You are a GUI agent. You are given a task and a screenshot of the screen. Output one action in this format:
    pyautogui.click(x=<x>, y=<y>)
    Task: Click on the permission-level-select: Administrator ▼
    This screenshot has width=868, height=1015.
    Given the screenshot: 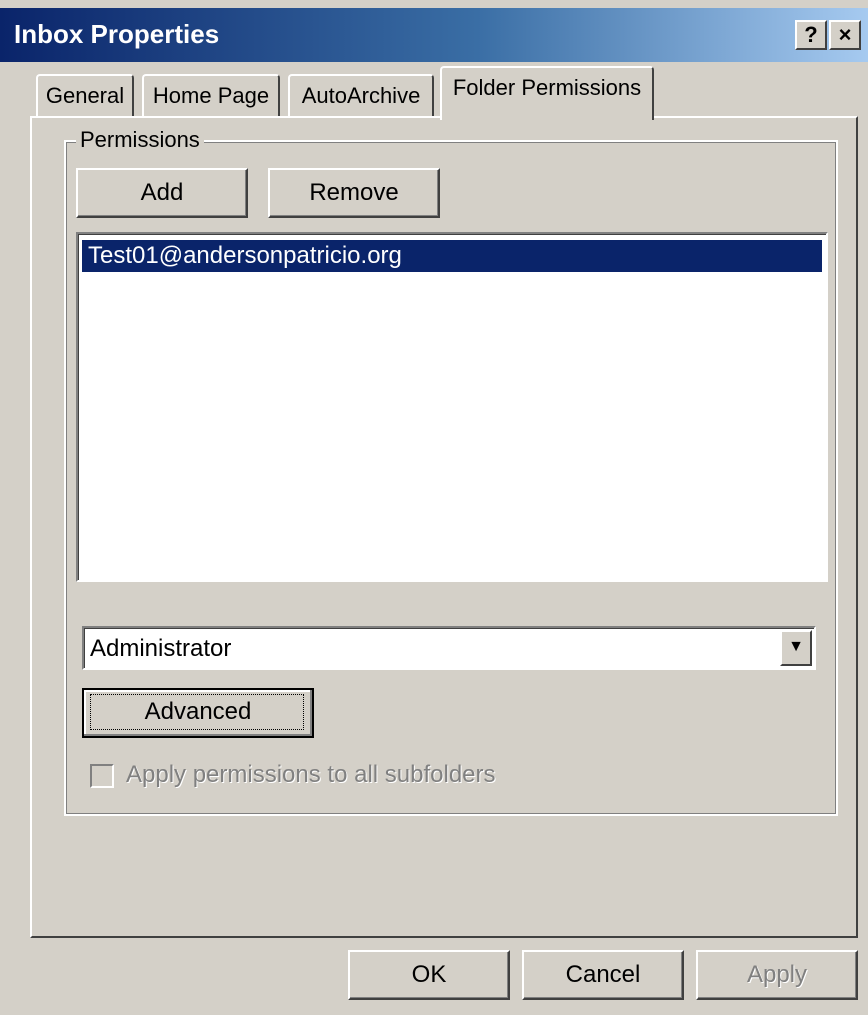 What is the action you would take?
    pyautogui.click(x=449, y=648)
    